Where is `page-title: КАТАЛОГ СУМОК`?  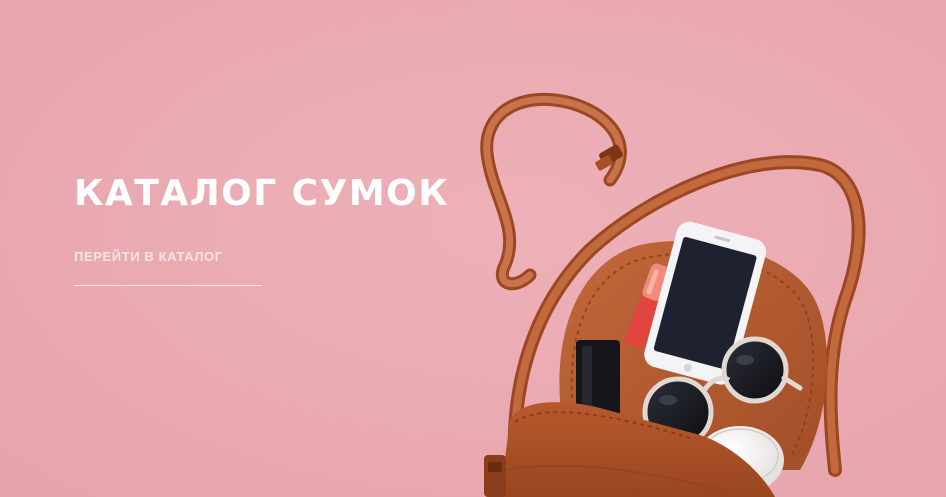 page-title: КАТАЛОГ СУМОК is located at coordinates (262, 193).